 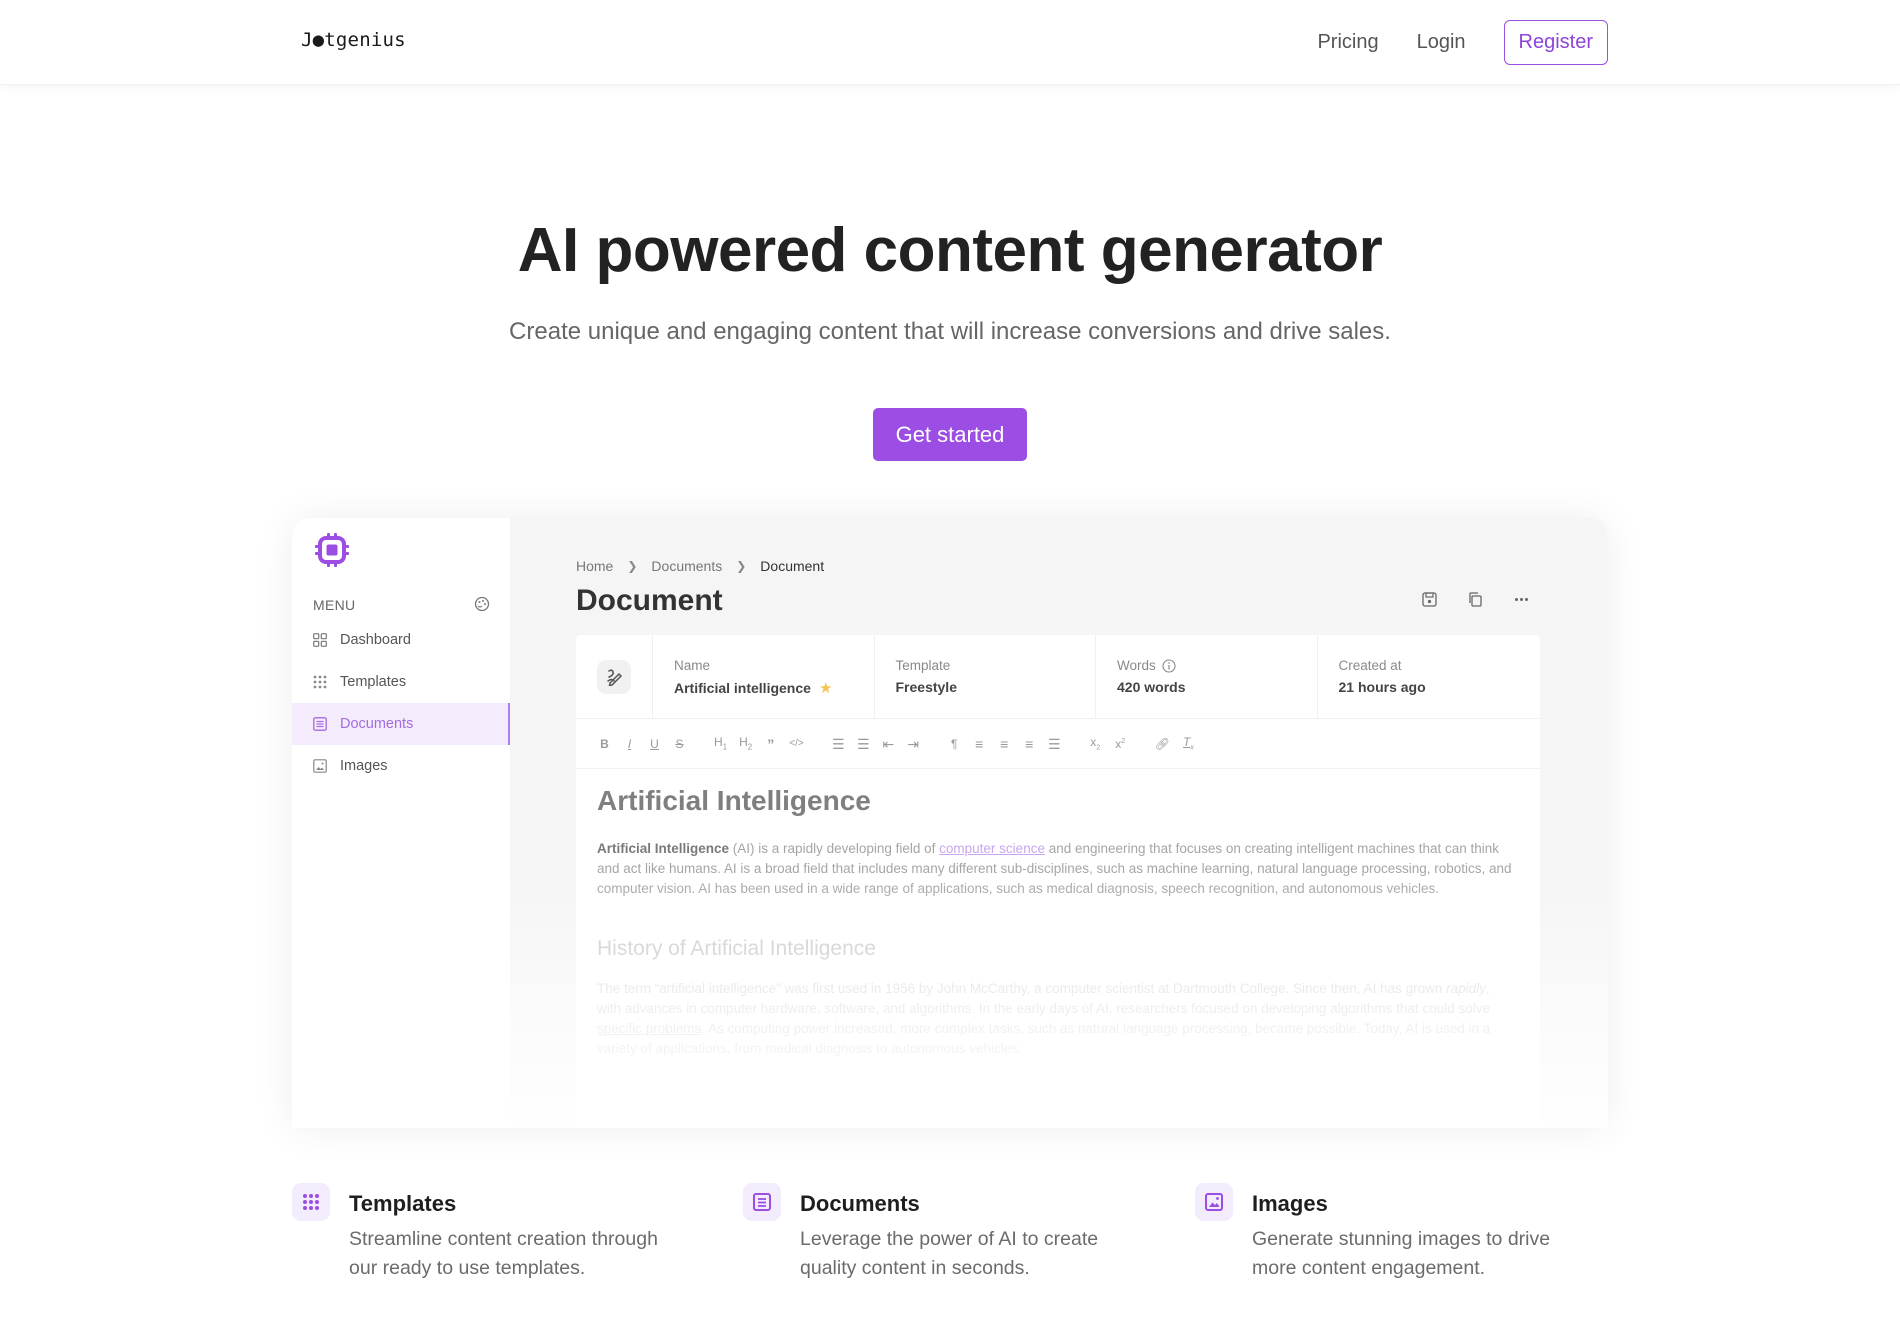 What do you see at coordinates (825, 688) in the screenshot?
I see `star-icon: ★` at bounding box center [825, 688].